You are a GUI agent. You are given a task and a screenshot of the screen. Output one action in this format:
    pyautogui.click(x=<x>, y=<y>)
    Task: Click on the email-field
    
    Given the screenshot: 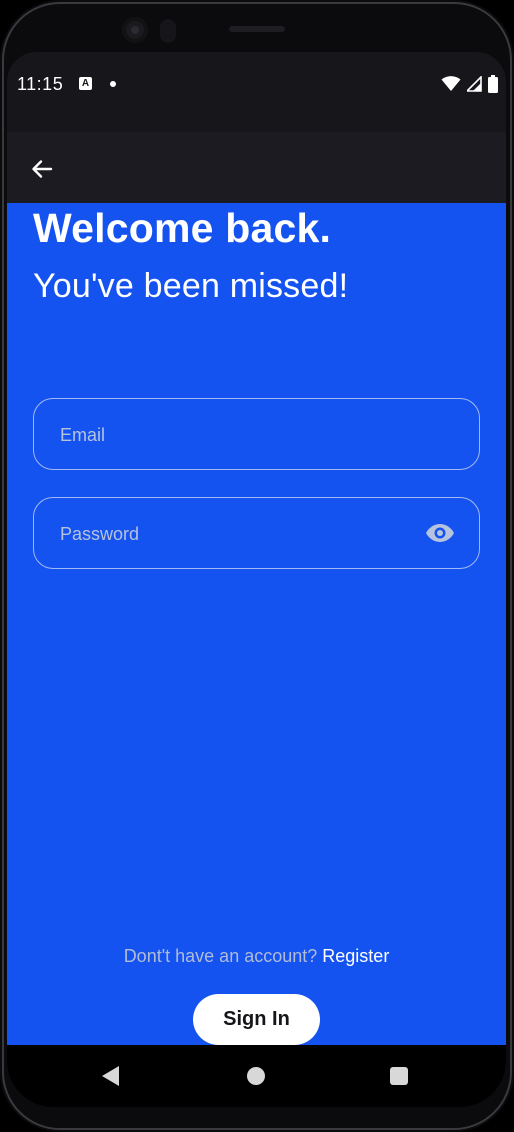 What is the action you would take?
    pyautogui.click(x=256, y=434)
    